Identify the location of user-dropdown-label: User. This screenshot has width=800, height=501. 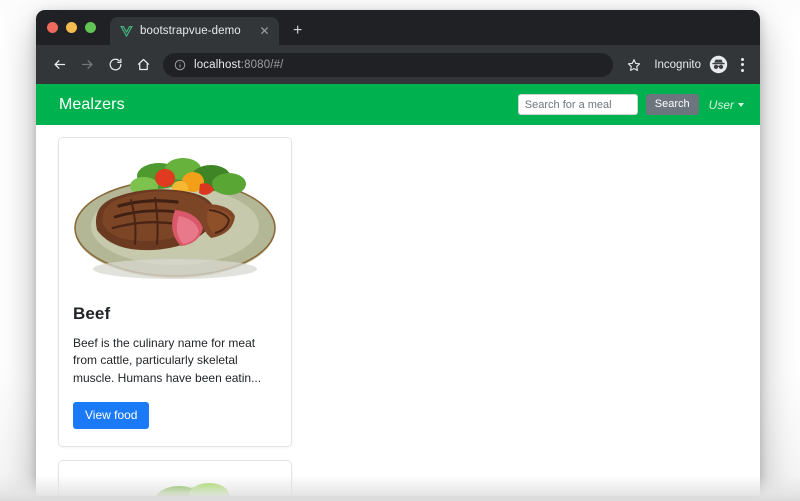
(721, 104).